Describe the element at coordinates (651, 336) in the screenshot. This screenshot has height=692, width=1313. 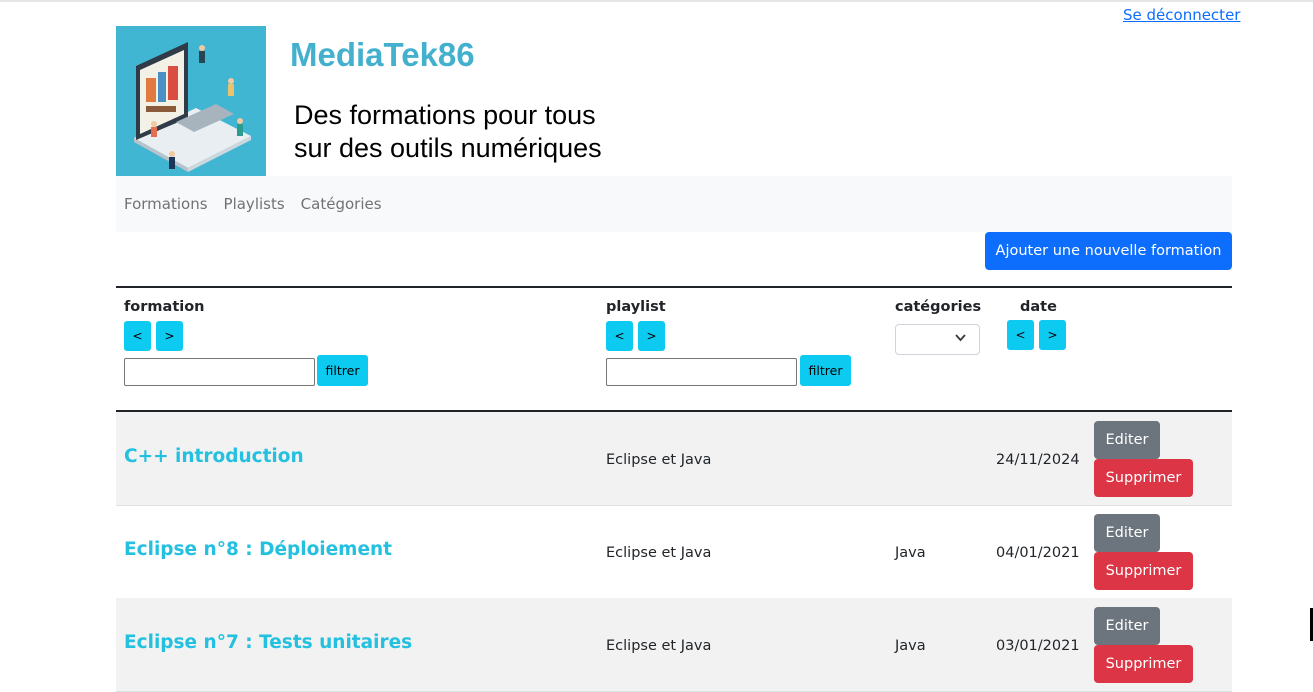
I see `playlist-sort-desc-button: >` at that location.